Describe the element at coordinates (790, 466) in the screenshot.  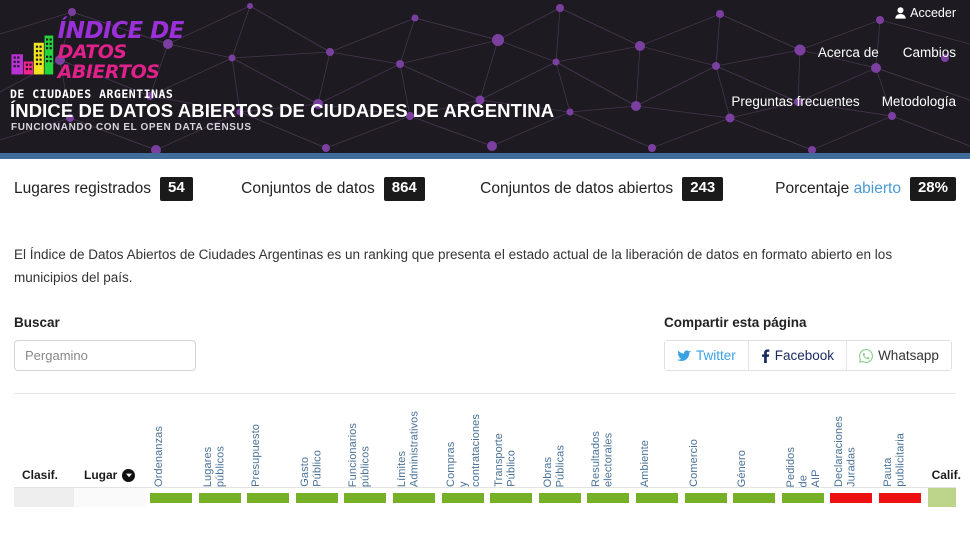
I see `col-header-line: Pedidos` at that location.